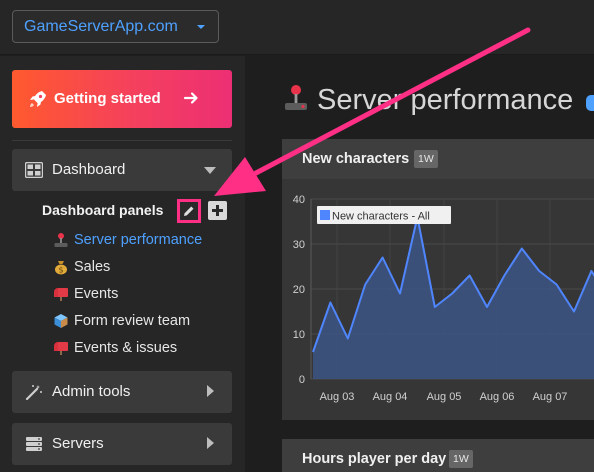  Describe the element at coordinates (299, 245) in the screenshot. I see `y-tick-label: 30` at that location.